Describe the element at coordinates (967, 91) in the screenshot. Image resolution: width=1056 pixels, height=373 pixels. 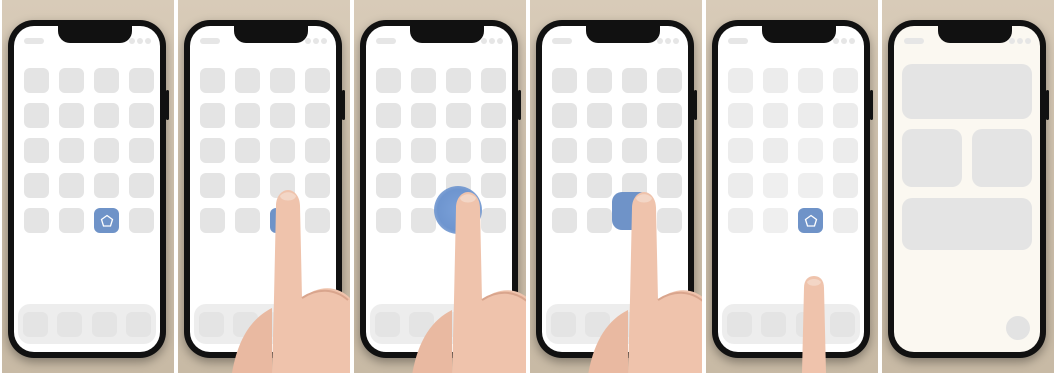
I see `large-widget` at that location.